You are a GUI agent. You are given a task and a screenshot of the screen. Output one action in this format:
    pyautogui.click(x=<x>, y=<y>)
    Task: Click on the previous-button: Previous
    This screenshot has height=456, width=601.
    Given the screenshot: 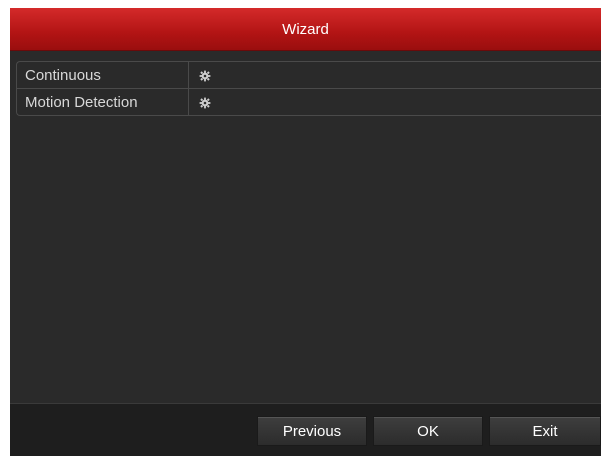 What is the action you would take?
    pyautogui.click(x=312, y=431)
    